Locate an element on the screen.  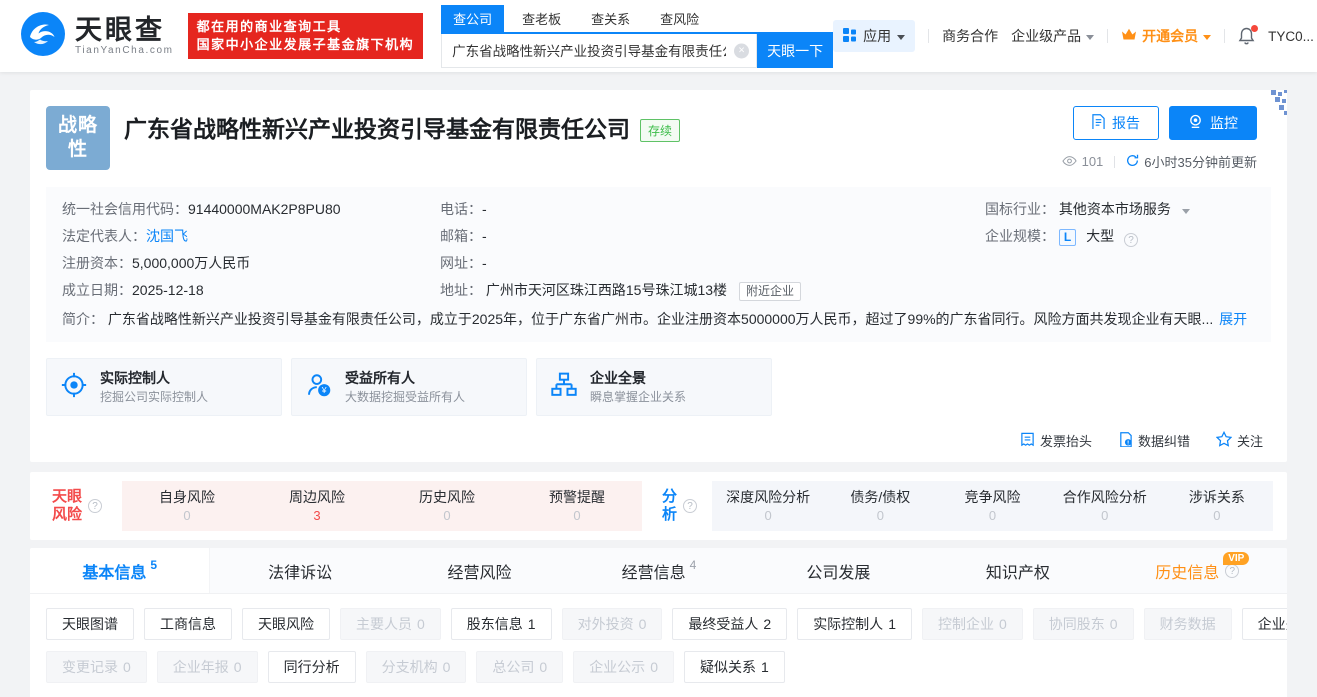
nav-enterprise-products: 企业级产品 is located at coordinates (1053, 36).